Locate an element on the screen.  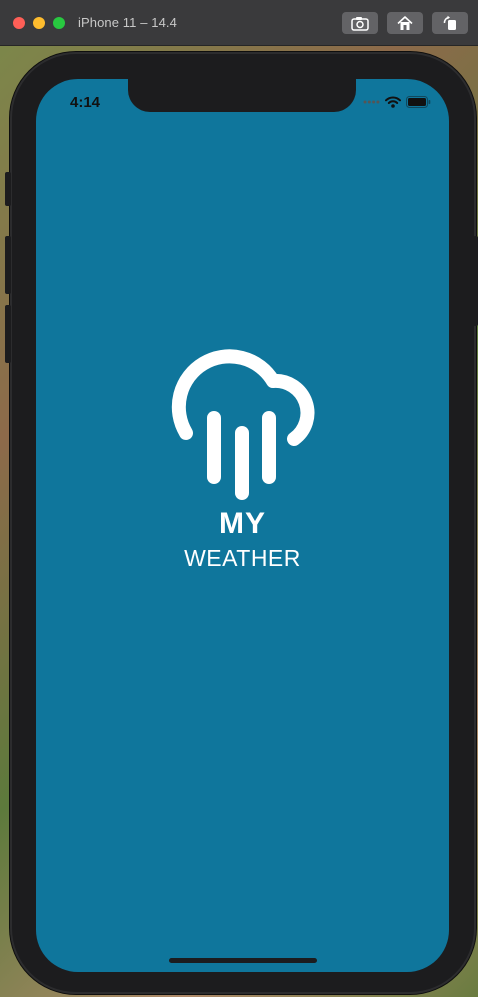
wifi-icon is located at coordinates (393, 102).